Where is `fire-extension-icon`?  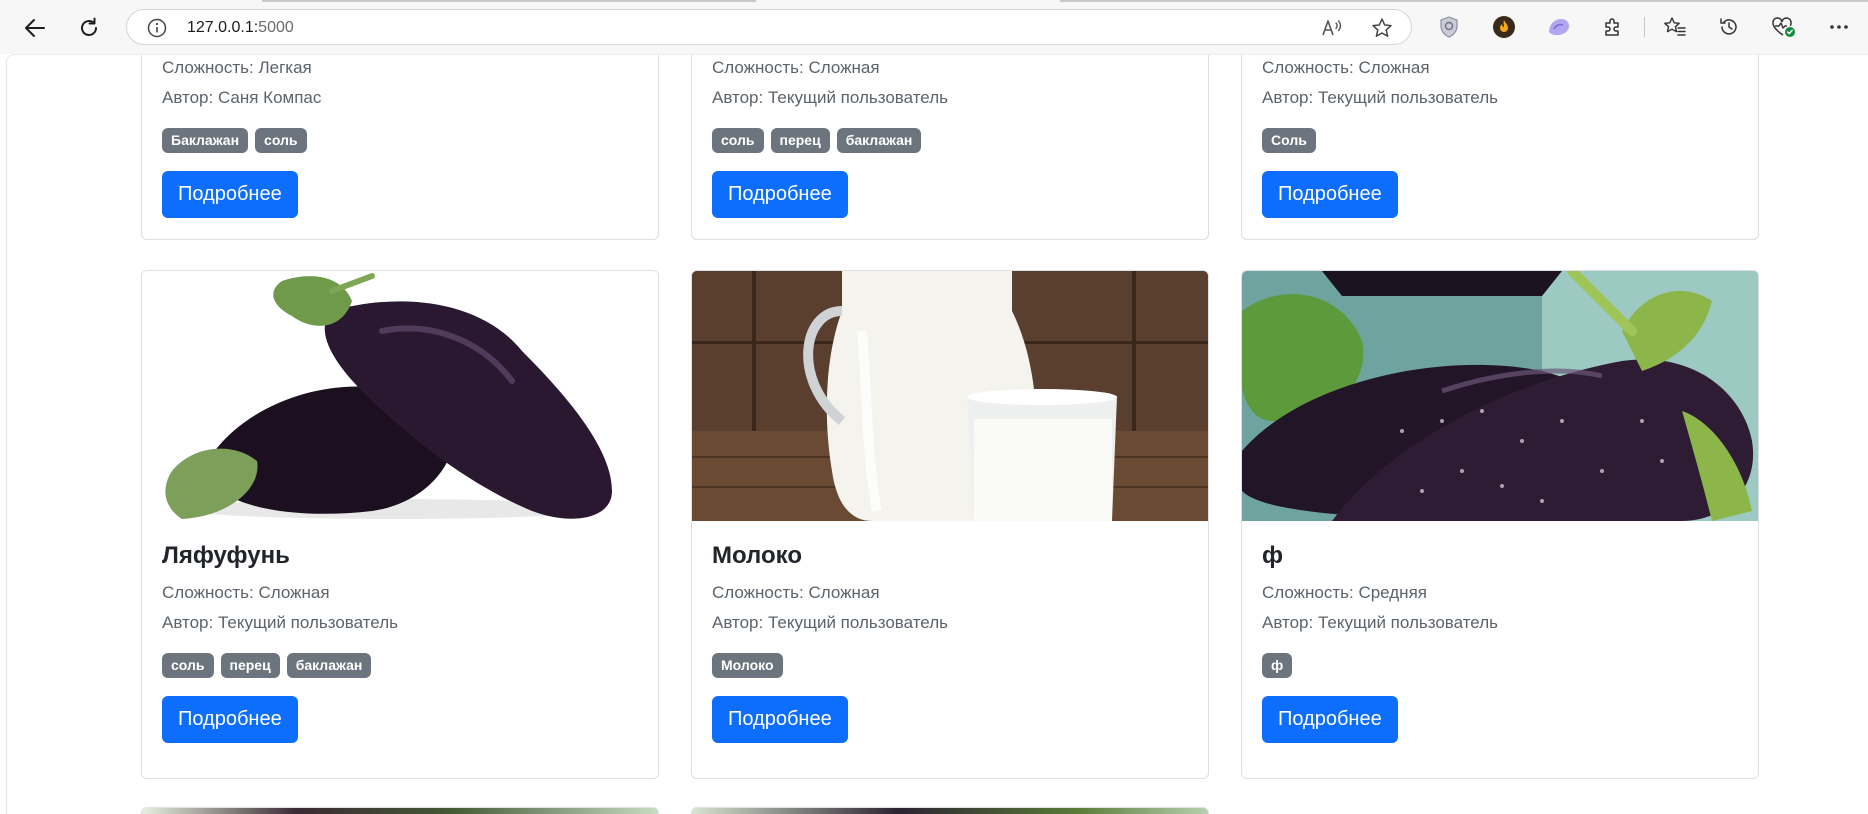
fire-extension-icon is located at coordinates (1504, 27).